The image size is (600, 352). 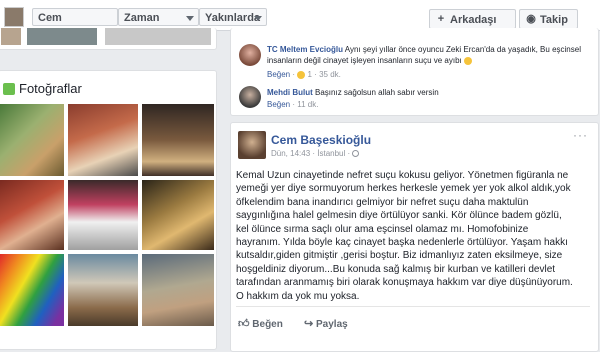 I want to click on comment-1-meta: Beğen · 1 · 35 dk., so click(x=304, y=74).